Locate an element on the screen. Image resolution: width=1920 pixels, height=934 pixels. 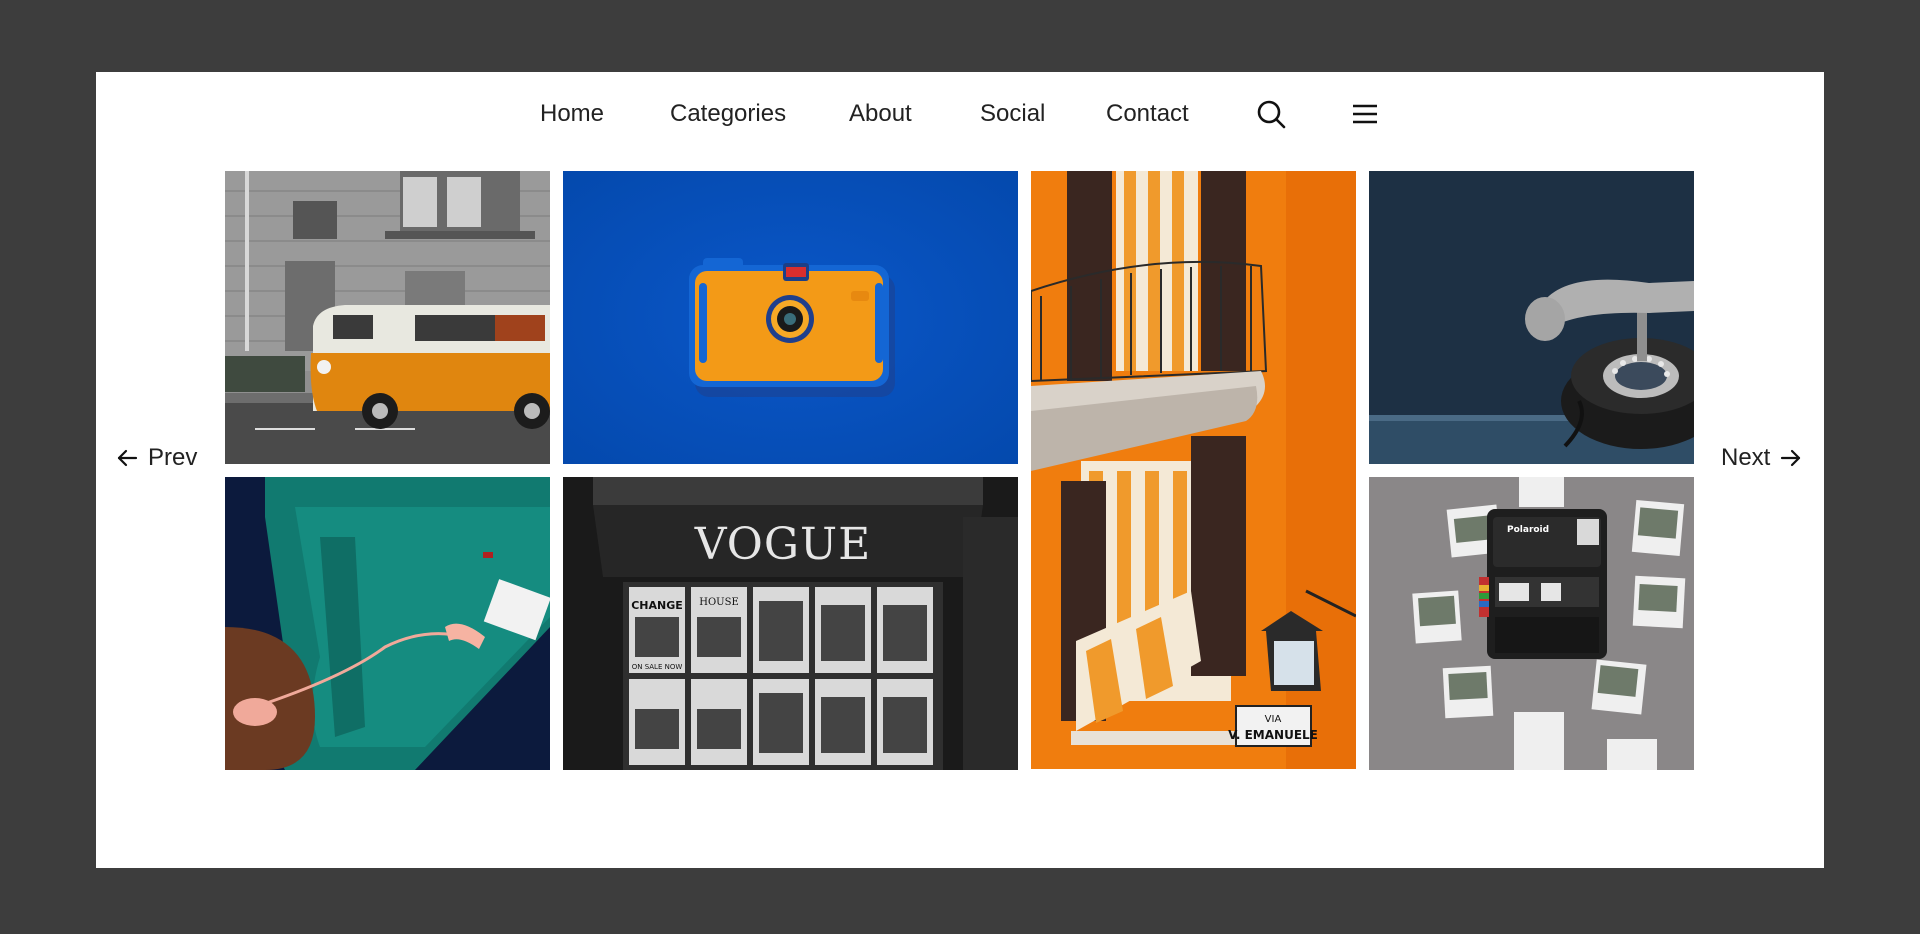
next-button: Next is located at coordinates (1761, 458).